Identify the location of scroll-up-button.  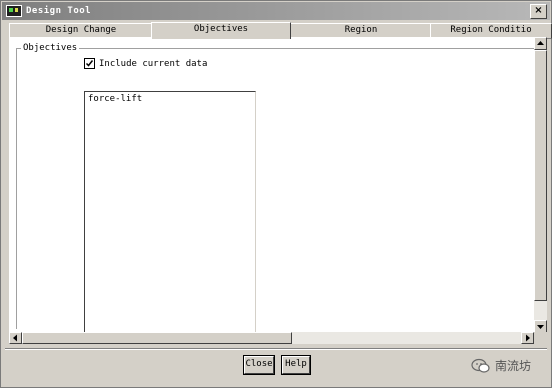
(540, 43).